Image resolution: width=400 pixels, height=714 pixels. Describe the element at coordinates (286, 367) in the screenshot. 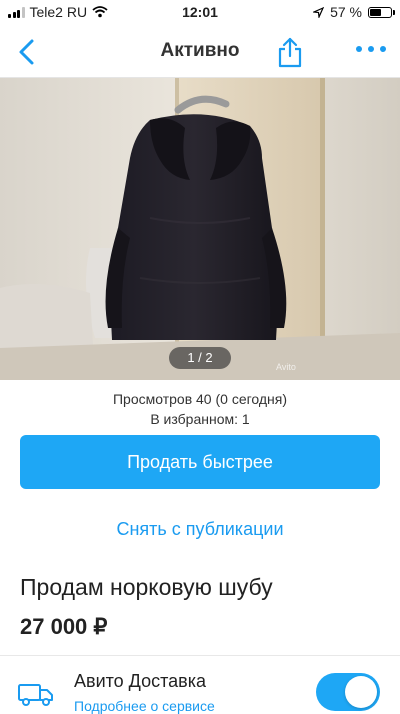

I see `watermark: Avito` at that location.